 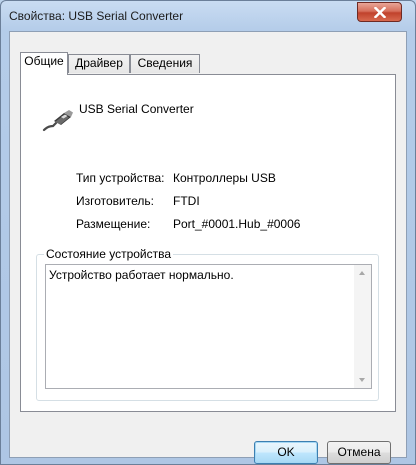 What do you see at coordinates (362, 326) in the screenshot?
I see `status-scrollbar` at bounding box center [362, 326].